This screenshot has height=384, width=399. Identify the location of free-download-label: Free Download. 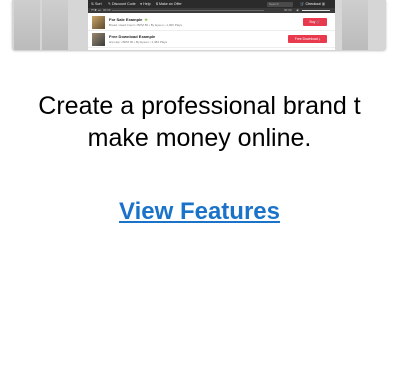
(306, 39).